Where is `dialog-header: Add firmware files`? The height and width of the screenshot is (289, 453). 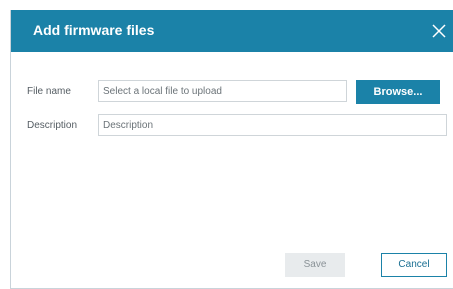
dialog-header: Add firmware files is located at coordinates (232, 31).